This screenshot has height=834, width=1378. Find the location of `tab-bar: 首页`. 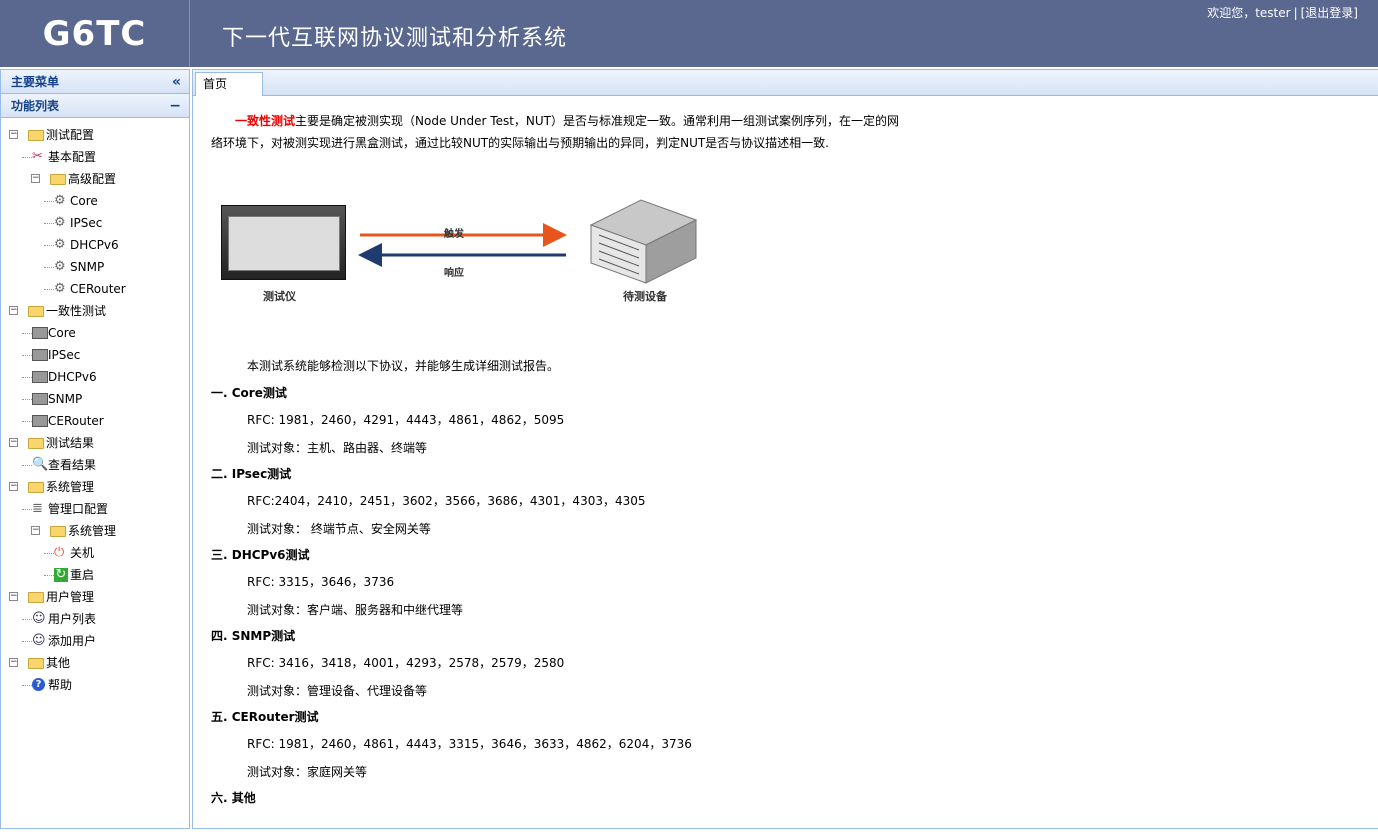

tab-bar: 首页 is located at coordinates (785, 83).